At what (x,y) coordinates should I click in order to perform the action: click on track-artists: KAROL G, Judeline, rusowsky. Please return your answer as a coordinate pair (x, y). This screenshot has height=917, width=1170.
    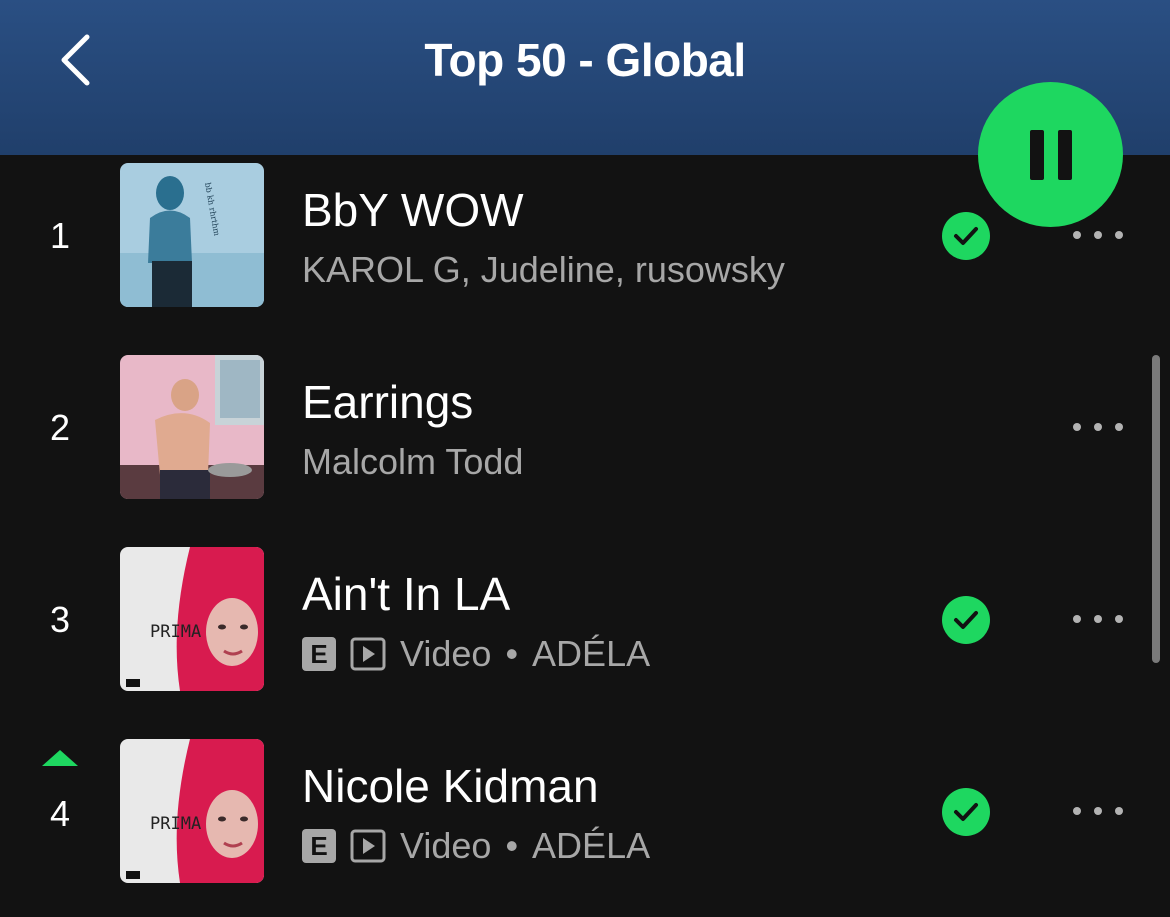
    Looking at the image, I should click on (543, 269).